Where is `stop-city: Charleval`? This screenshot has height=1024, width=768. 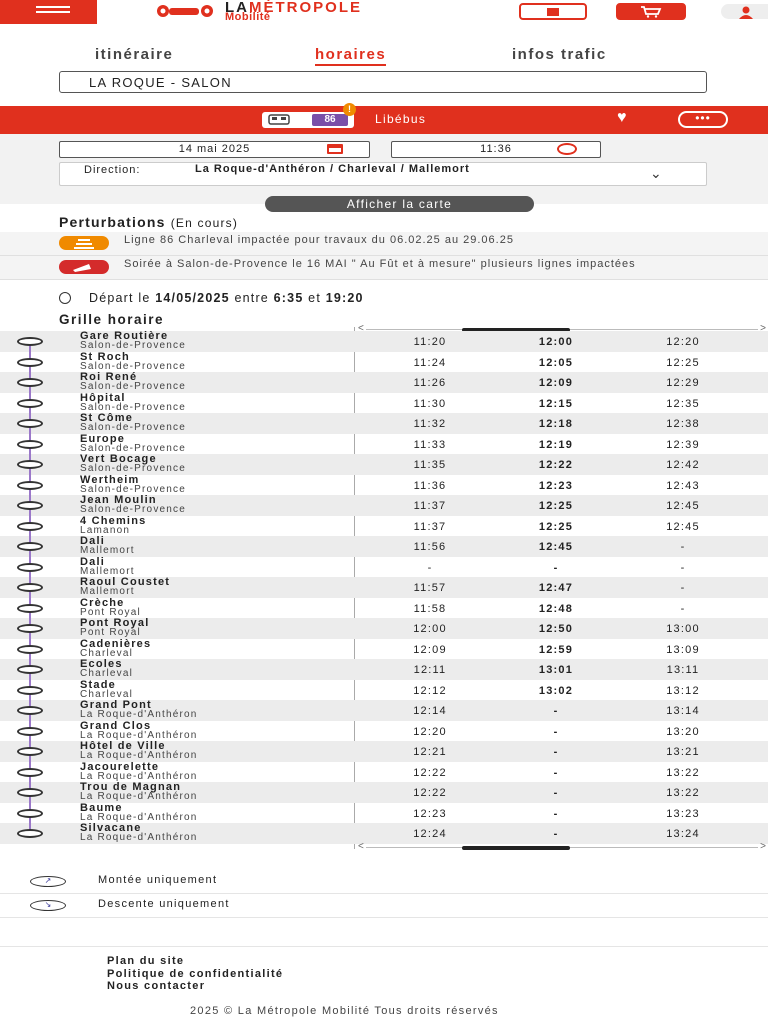 stop-city: Charleval is located at coordinates (107, 694).